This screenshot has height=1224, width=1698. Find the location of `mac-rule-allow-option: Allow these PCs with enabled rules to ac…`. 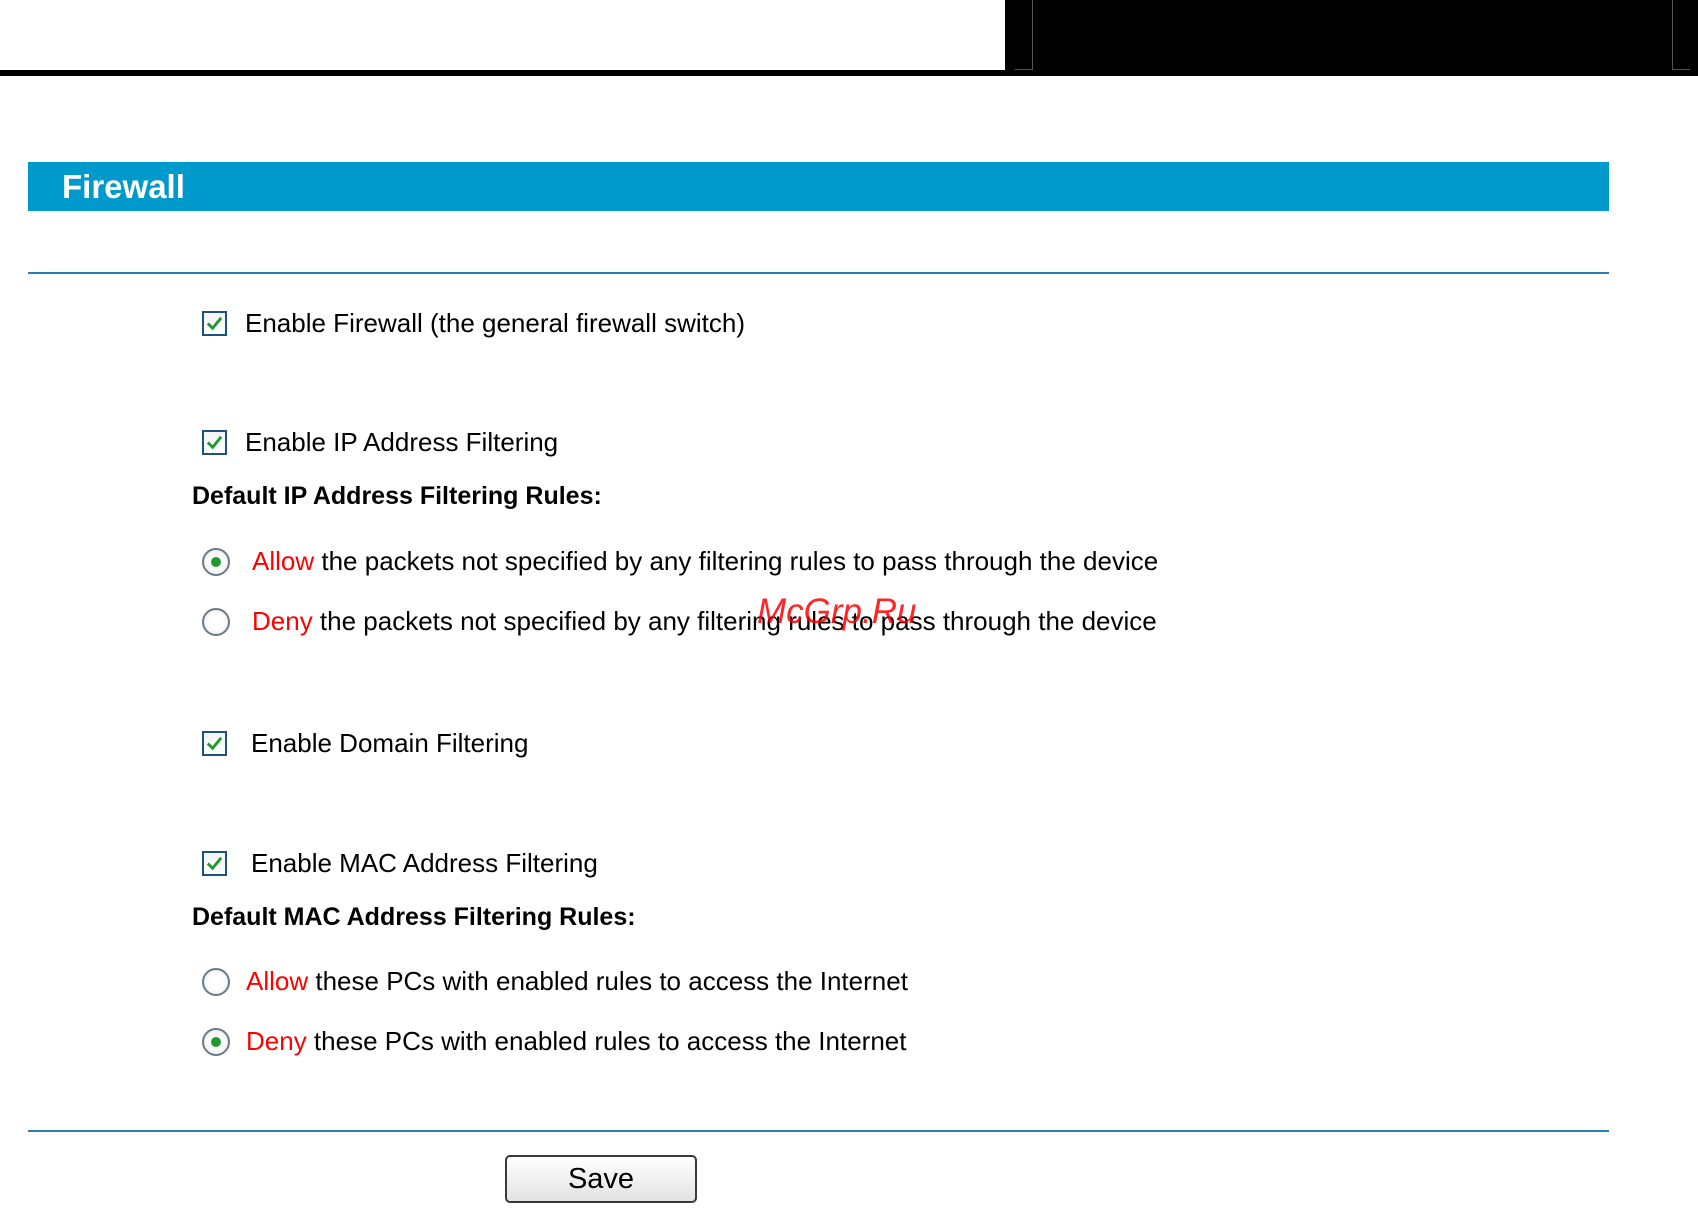

mac-rule-allow-option: Allow these PCs with enabled rules to ac… is located at coordinates (555, 981).